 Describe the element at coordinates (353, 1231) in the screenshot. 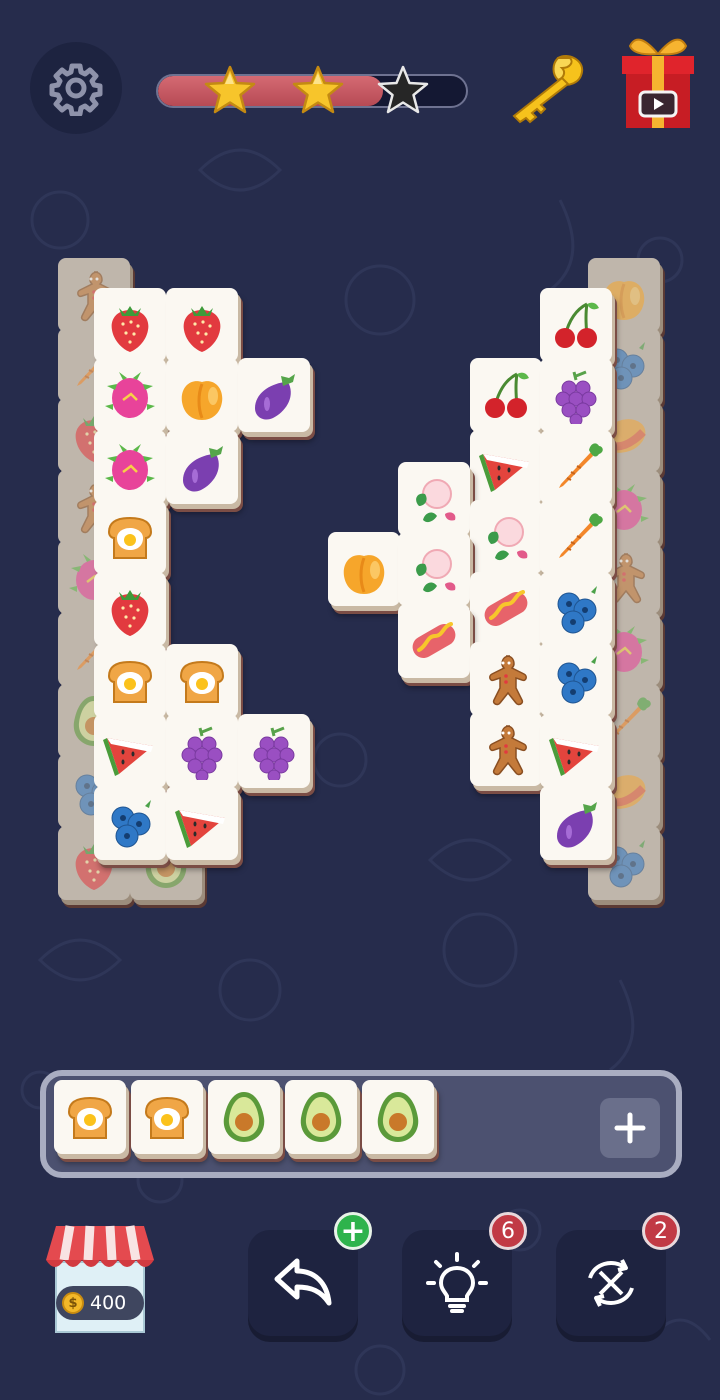

I see `undo-add-badge: +` at that location.